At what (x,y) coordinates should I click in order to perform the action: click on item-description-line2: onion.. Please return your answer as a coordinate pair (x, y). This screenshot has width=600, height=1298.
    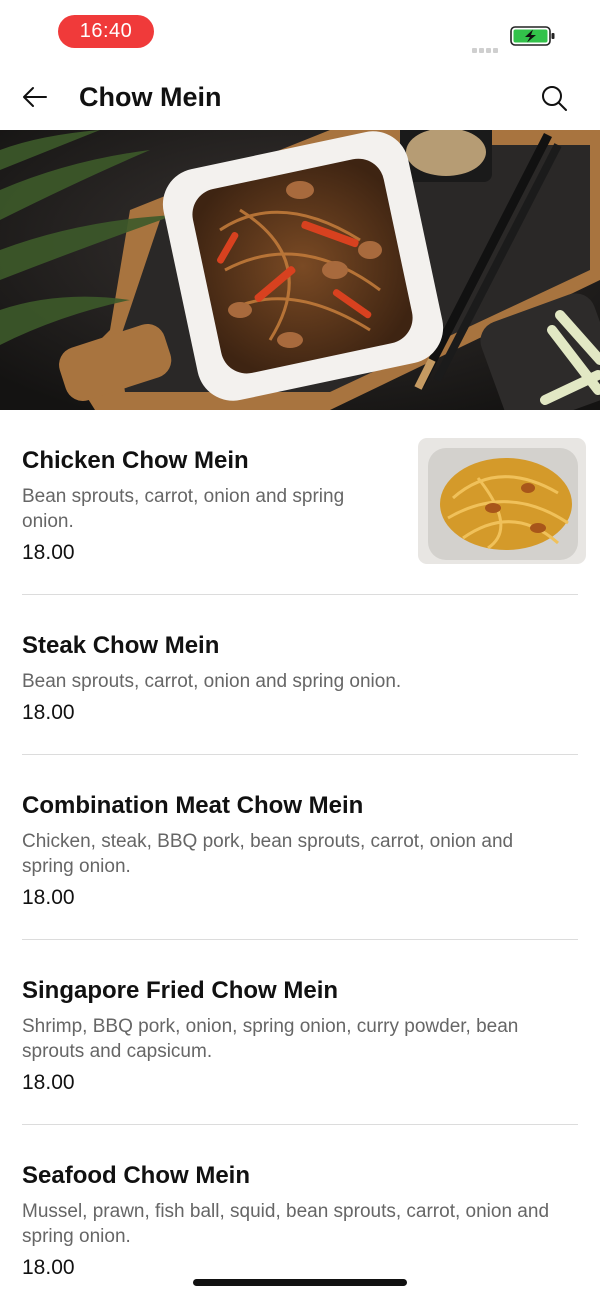
    Looking at the image, I should click on (48, 521).